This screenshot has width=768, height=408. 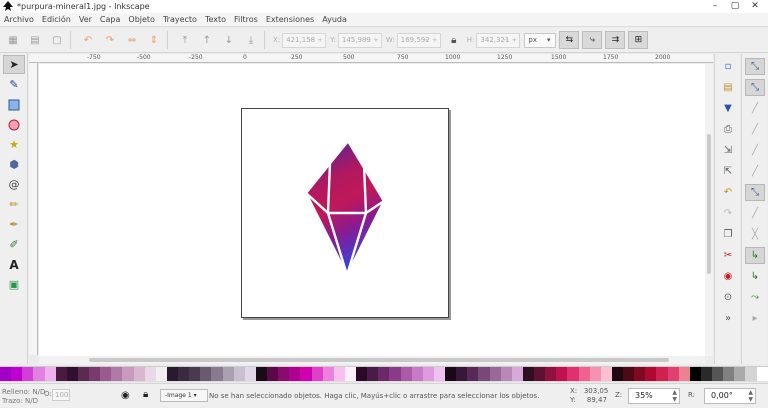 I want to click on cut-icon: ✂, so click(x=728, y=255).